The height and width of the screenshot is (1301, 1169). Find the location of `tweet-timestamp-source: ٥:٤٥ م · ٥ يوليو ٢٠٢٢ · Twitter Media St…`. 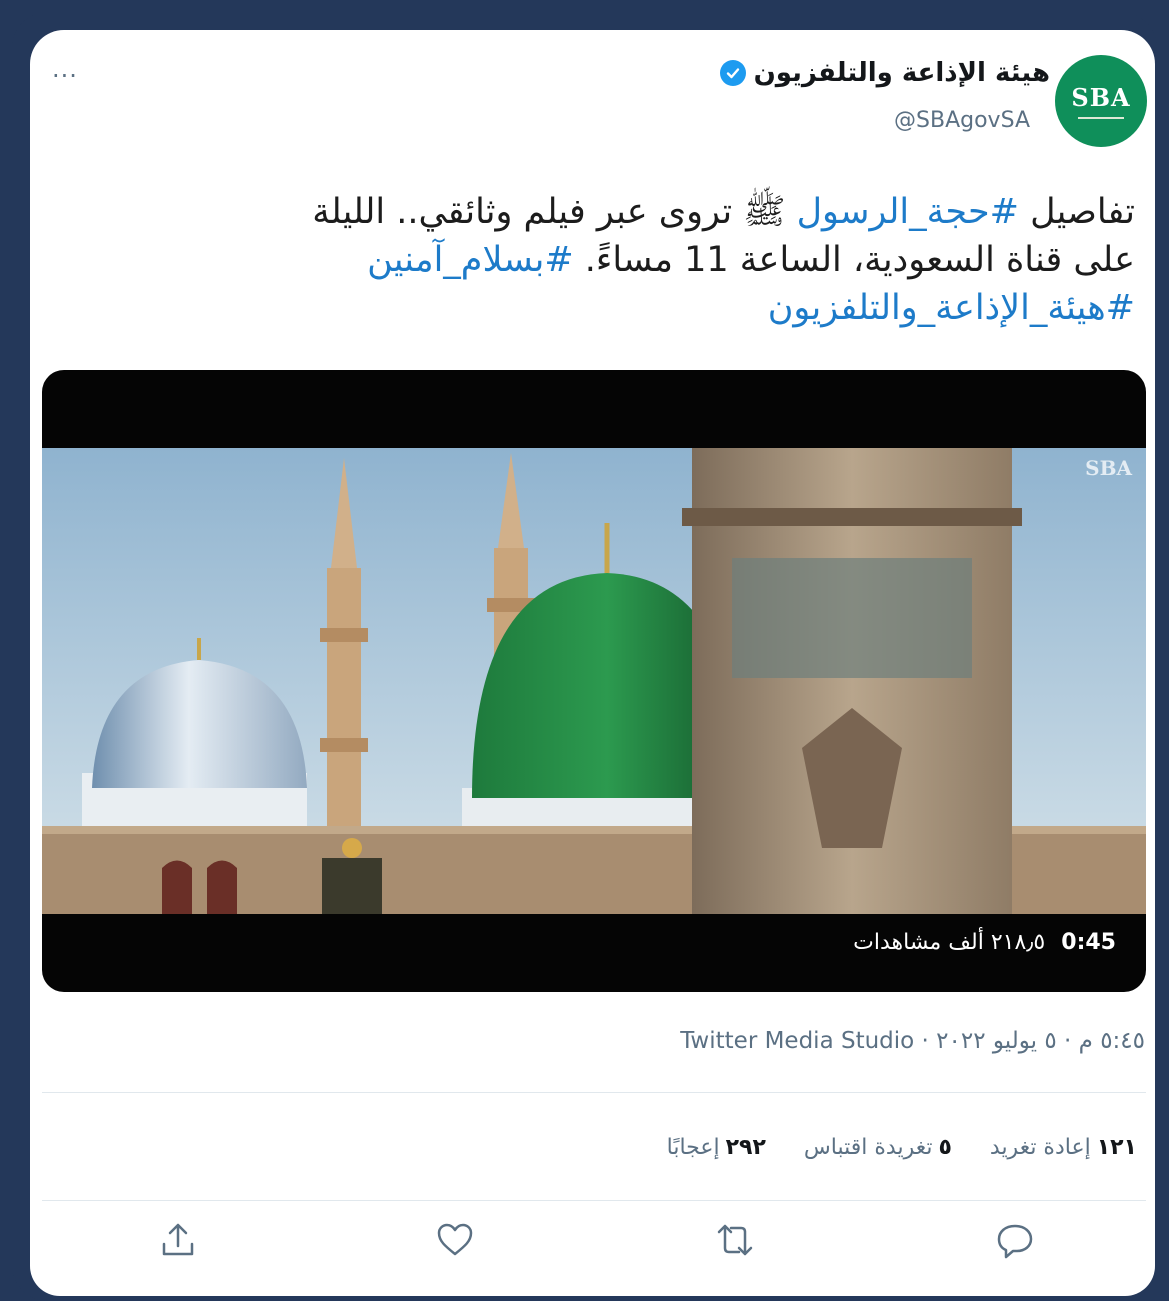

tweet-timestamp-source: ٥:٤٥ م · ٥ يوليو ٢٠٢٢ · Twitter Media St… is located at coordinates (912, 1041).